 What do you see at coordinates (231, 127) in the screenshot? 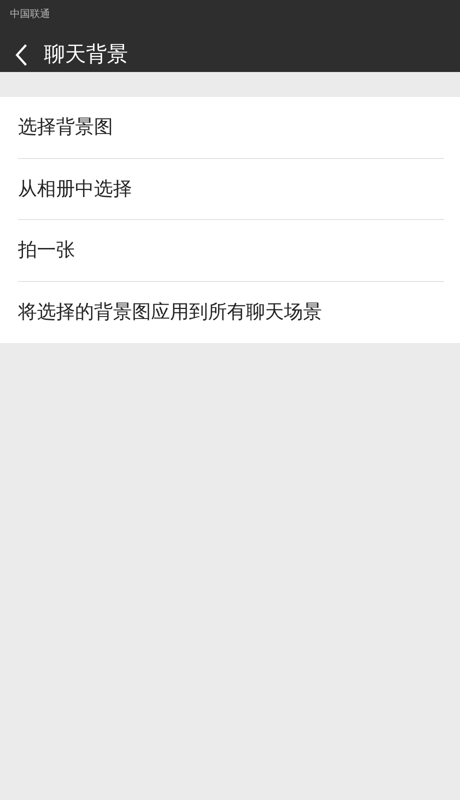
I see `menu-item: 选择背景图` at bounding box center [231, 127].